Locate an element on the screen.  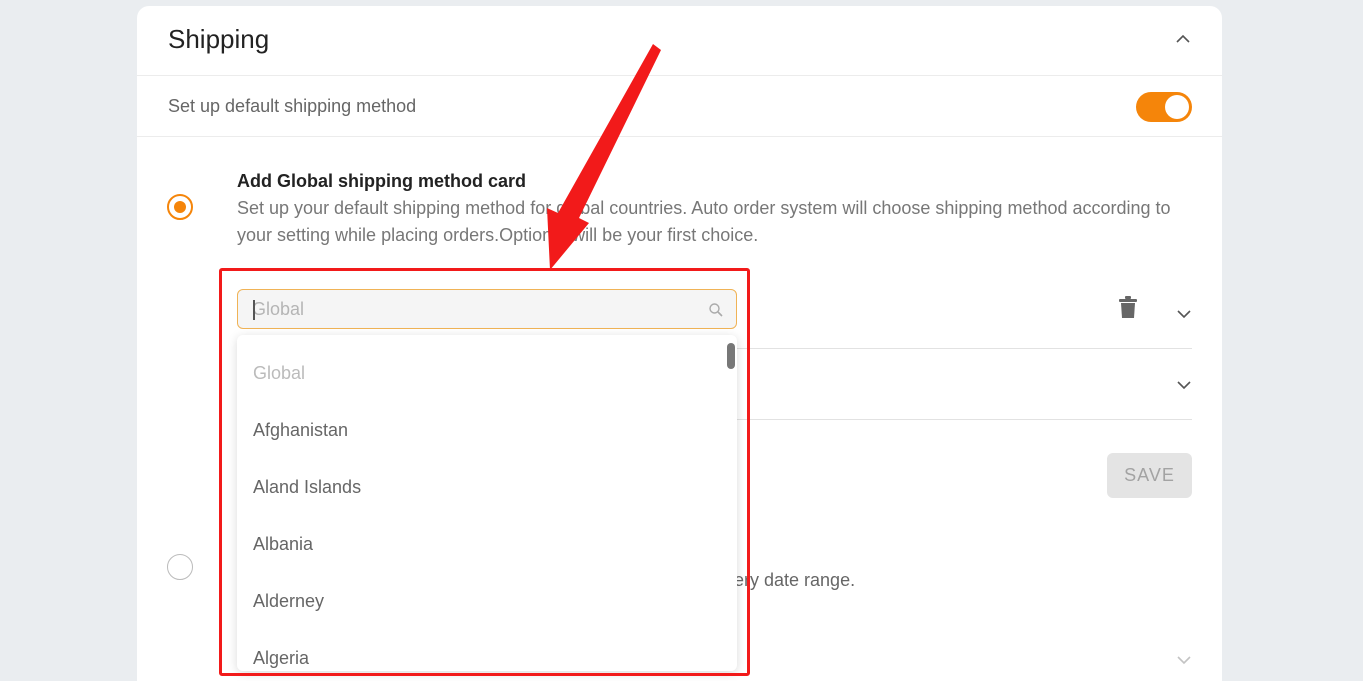
card-header: Shipping is located at coordinates (679, 41).